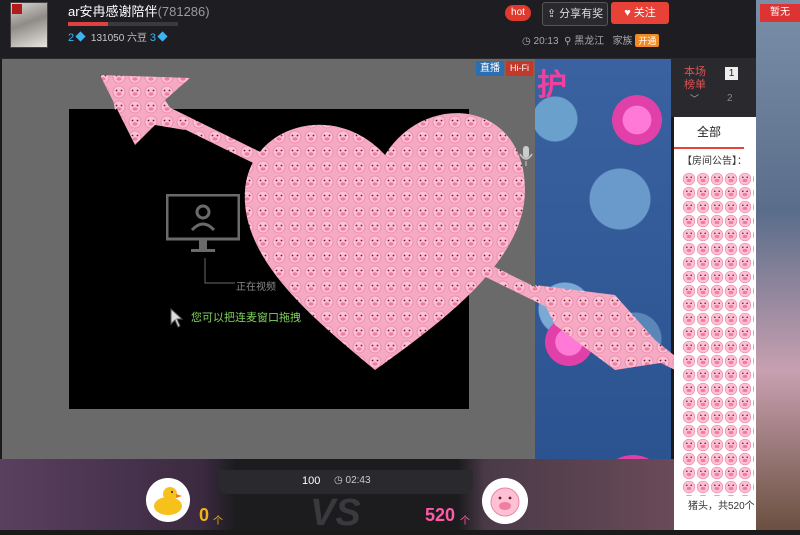 The height and width of the screenshot is (535, 800). I want to click on level-progress-fill, so click(88, 24).